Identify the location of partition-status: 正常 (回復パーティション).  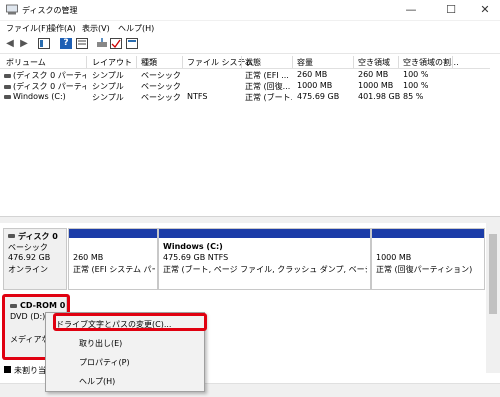
(424, 269).